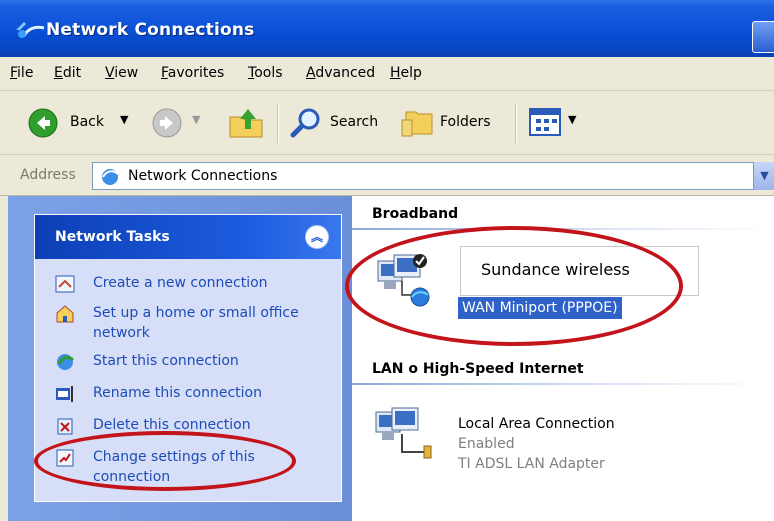 Image resolution: width=774 pixels, height=521 pixels. I want to click on views-dropdown-icon: ▼, so click(572, 119).